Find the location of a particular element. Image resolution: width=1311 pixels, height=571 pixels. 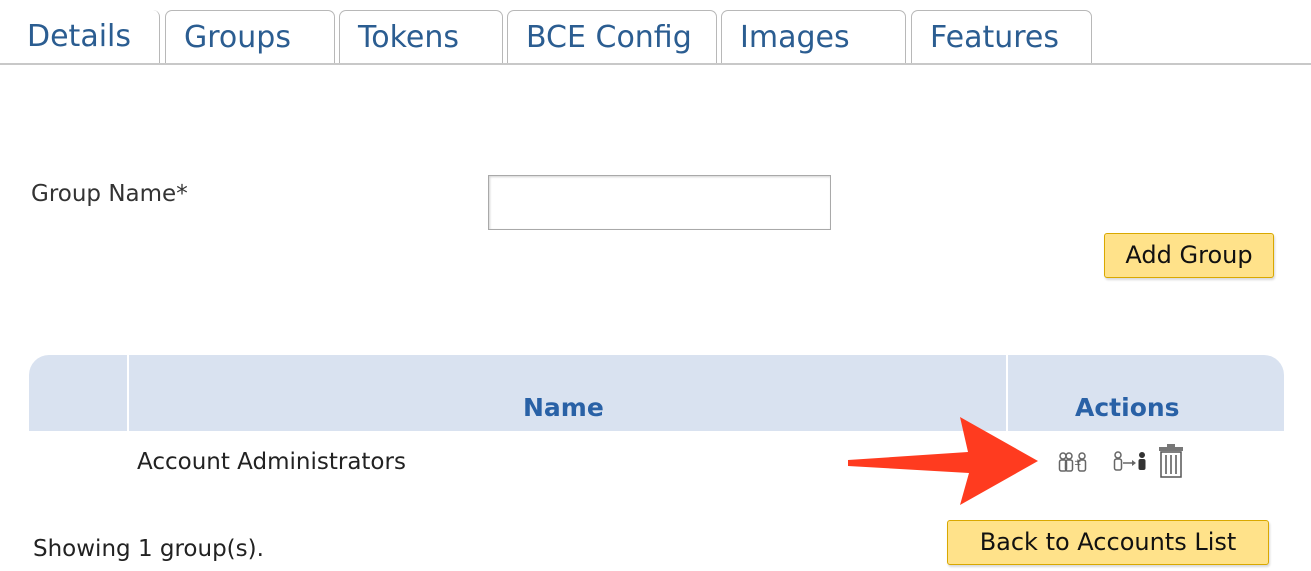

tab-groups: Groups is located at coordinates (250, 37).